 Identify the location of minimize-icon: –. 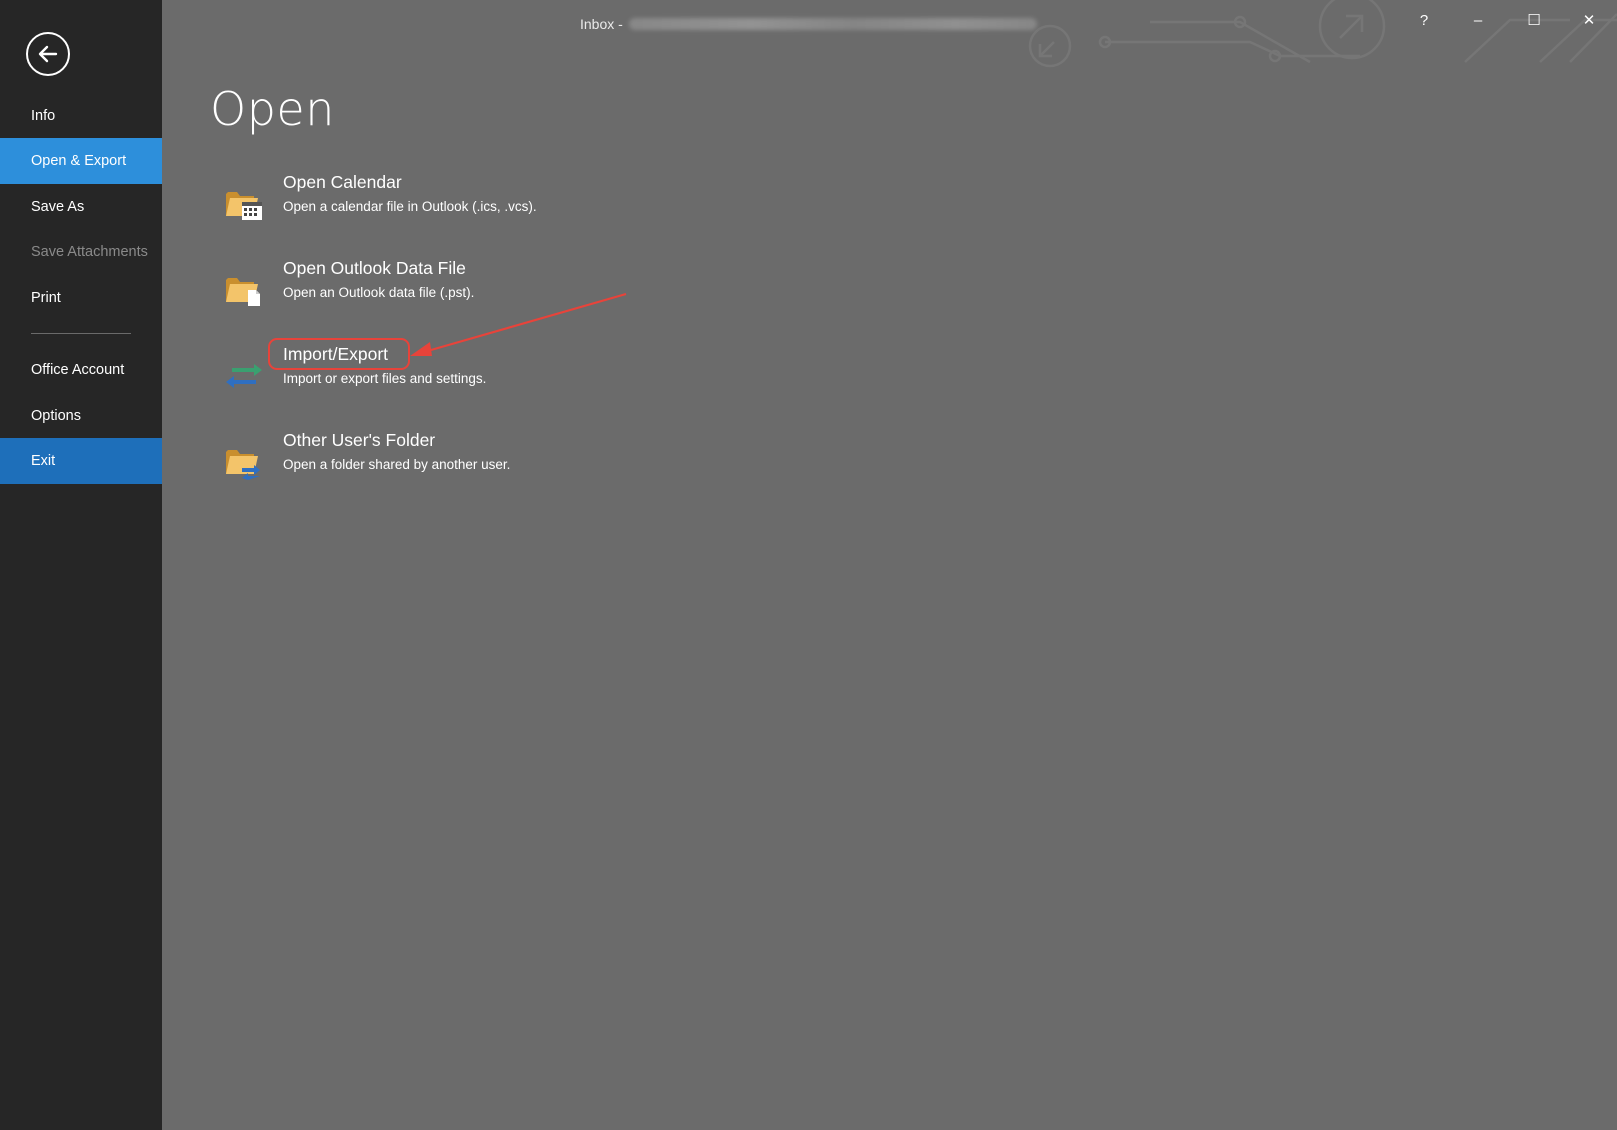
(1478, 20).